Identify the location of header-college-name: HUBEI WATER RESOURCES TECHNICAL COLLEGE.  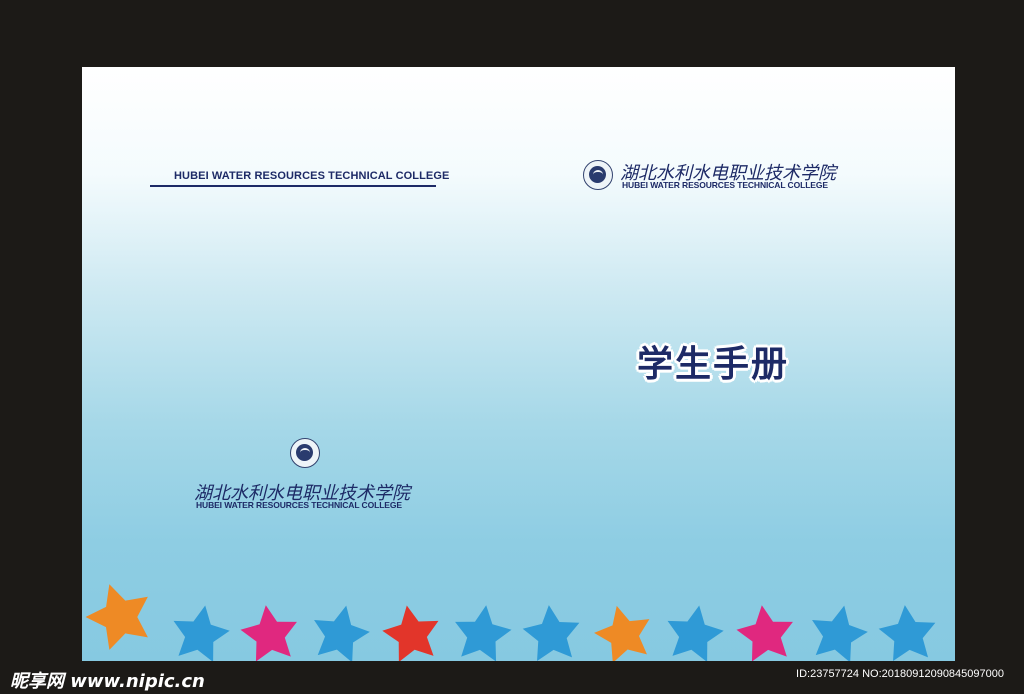
(312, 176).